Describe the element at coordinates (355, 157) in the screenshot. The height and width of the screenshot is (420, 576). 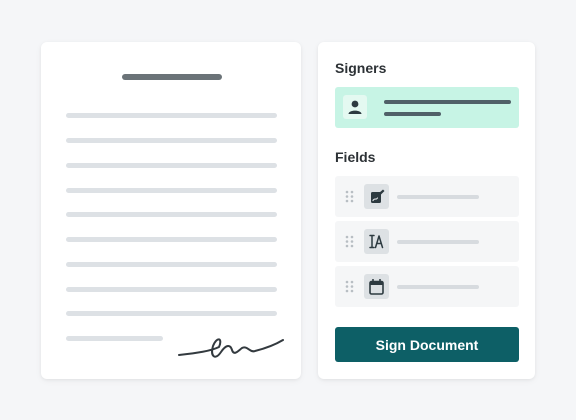
I see `fields-heading: Fields` at that location.